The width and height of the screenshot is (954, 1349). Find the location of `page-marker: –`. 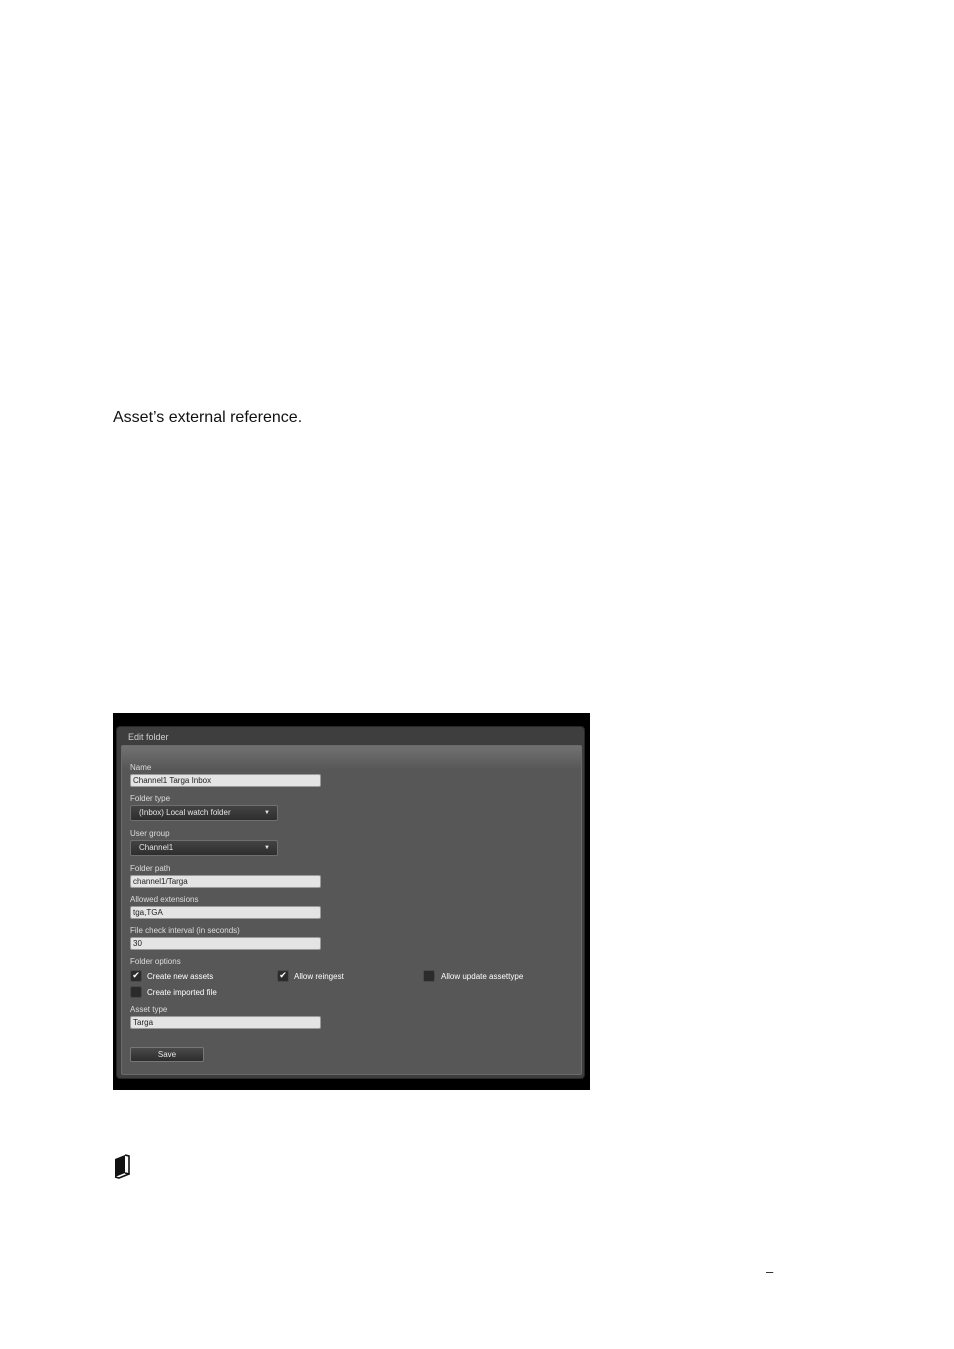

page-marker: – is located at coordinates (770, 1271).